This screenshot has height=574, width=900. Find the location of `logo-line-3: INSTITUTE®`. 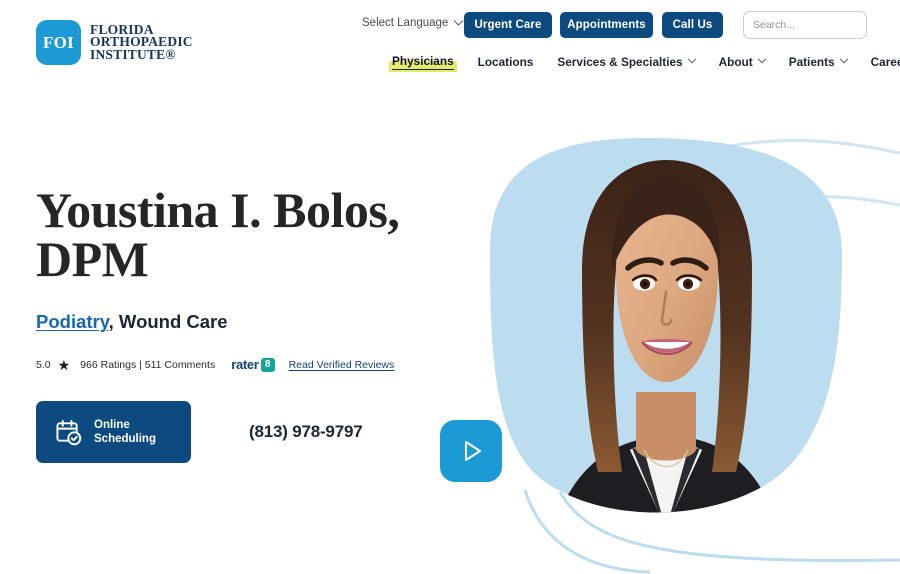

logo-line-3: INSTITUTE® is located at coordinates (133, 54).